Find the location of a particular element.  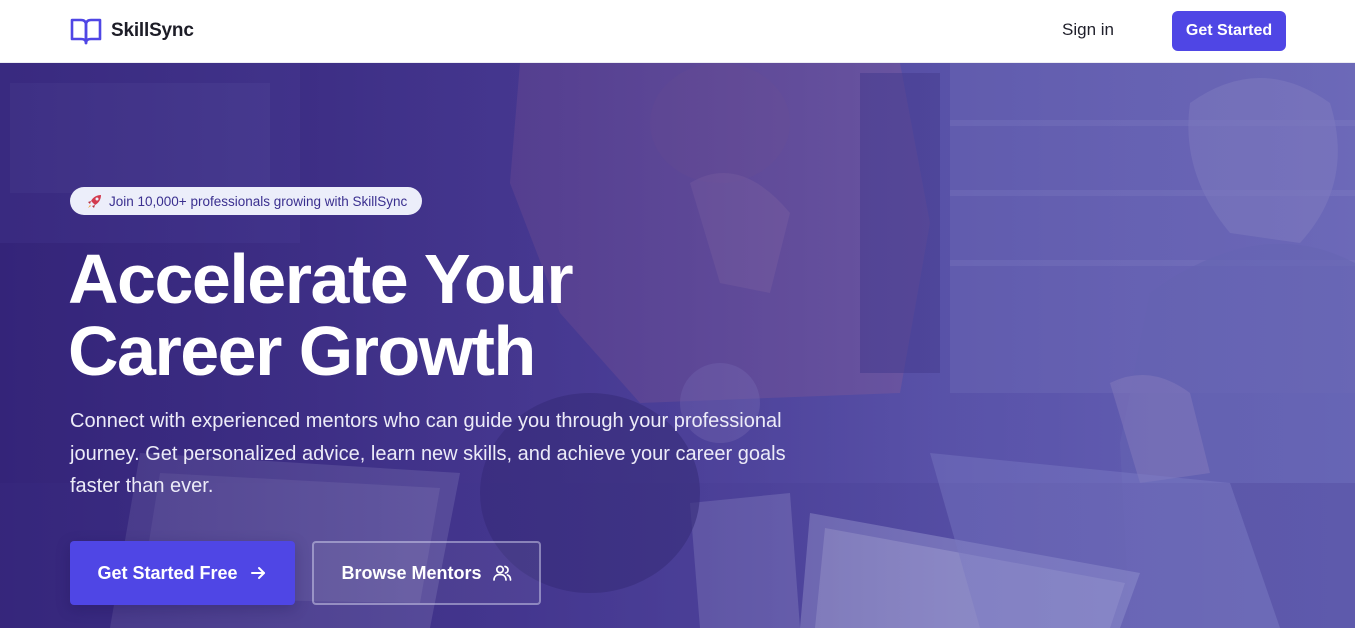

browse-mentors-label: Browse Mentors is located at coordinates (411, 572).